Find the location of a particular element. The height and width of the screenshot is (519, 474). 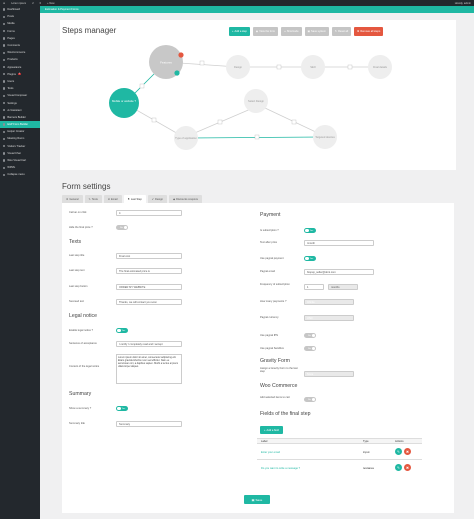

field-label-link: Enter your email is located at coordinates (270, 452).